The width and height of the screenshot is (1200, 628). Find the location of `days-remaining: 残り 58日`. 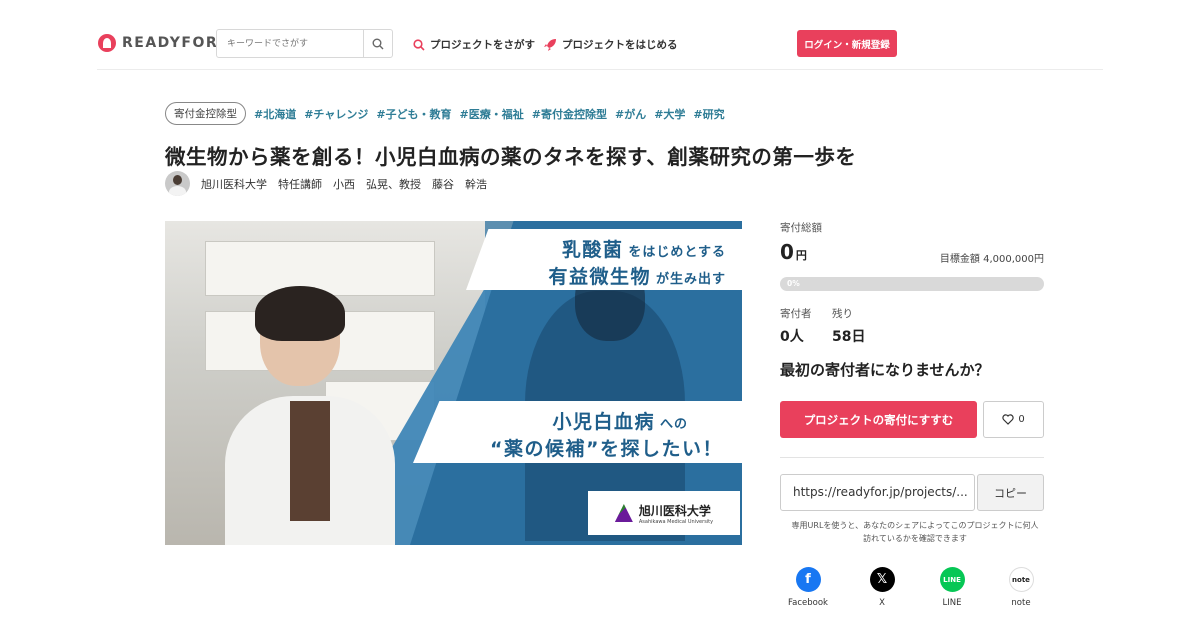

days-remaining: 残り 58日 is located at coordinates (849, 326).